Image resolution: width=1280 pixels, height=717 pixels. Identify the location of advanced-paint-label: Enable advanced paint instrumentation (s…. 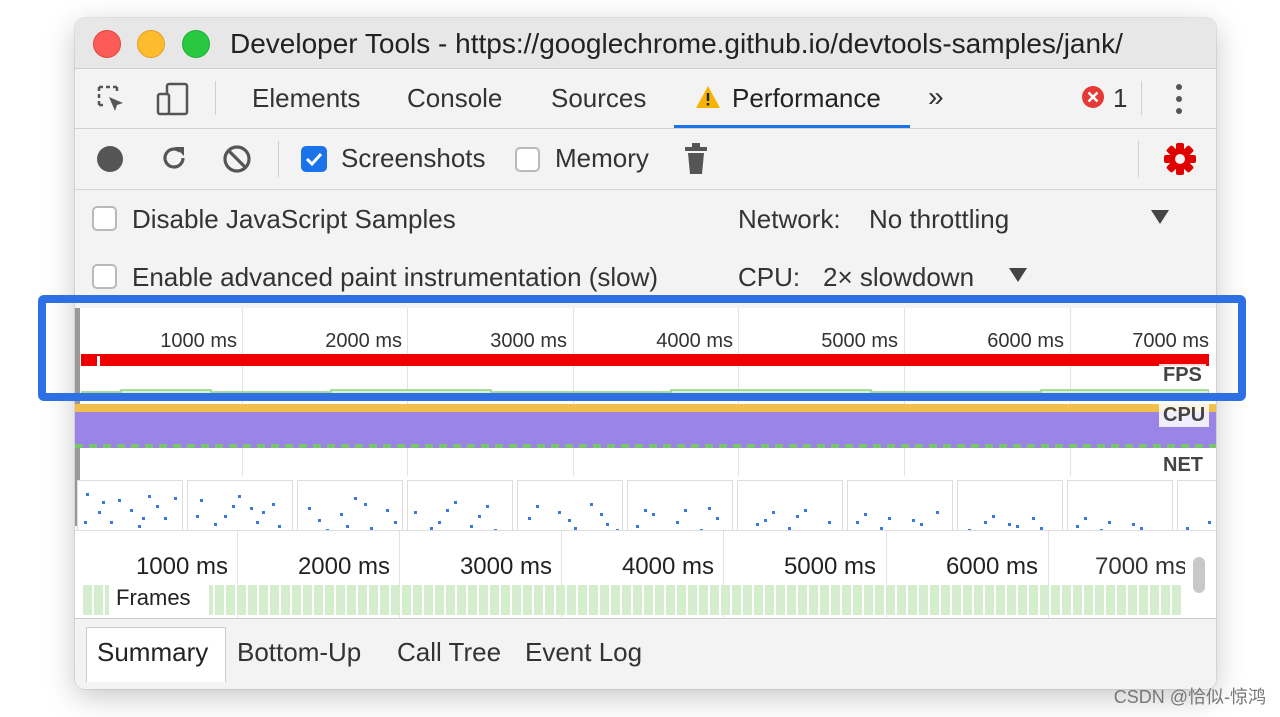
(395, 277).